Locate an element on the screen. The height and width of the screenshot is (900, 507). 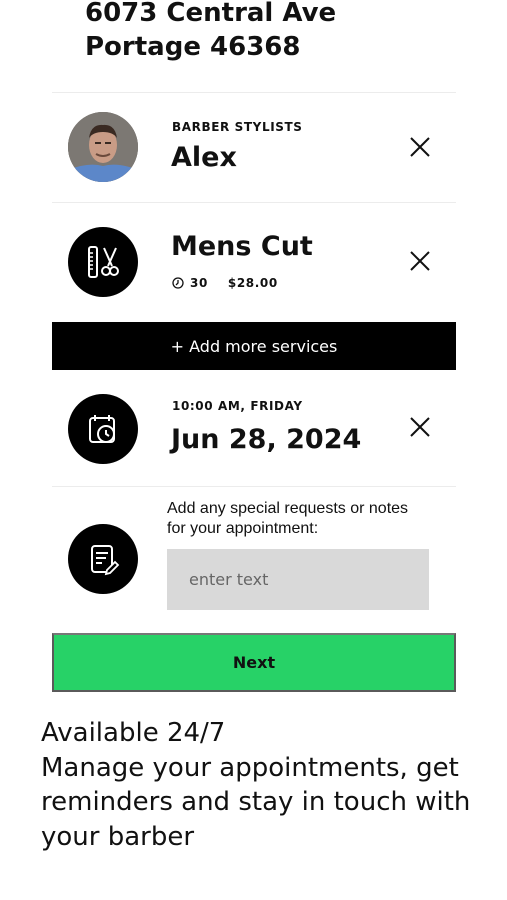
notes-icon-circle is located at coordinates (103, 559).